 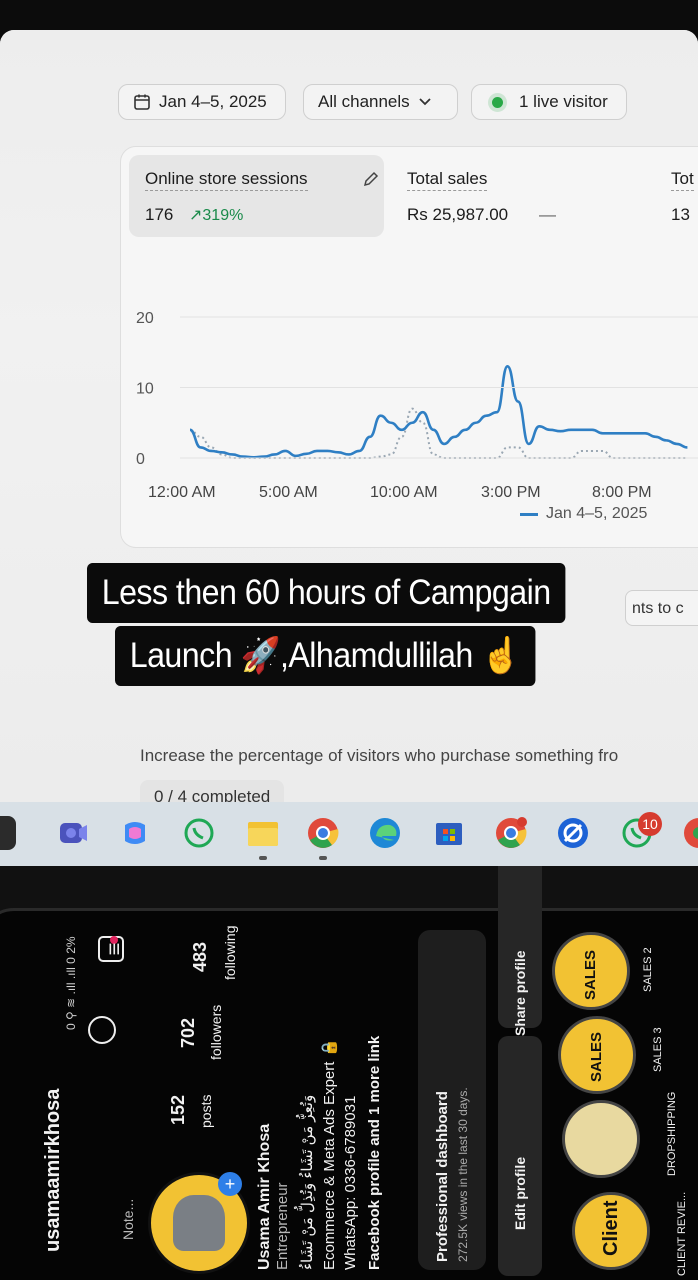 I want to click on store-icon, so click(x=449, y=833).